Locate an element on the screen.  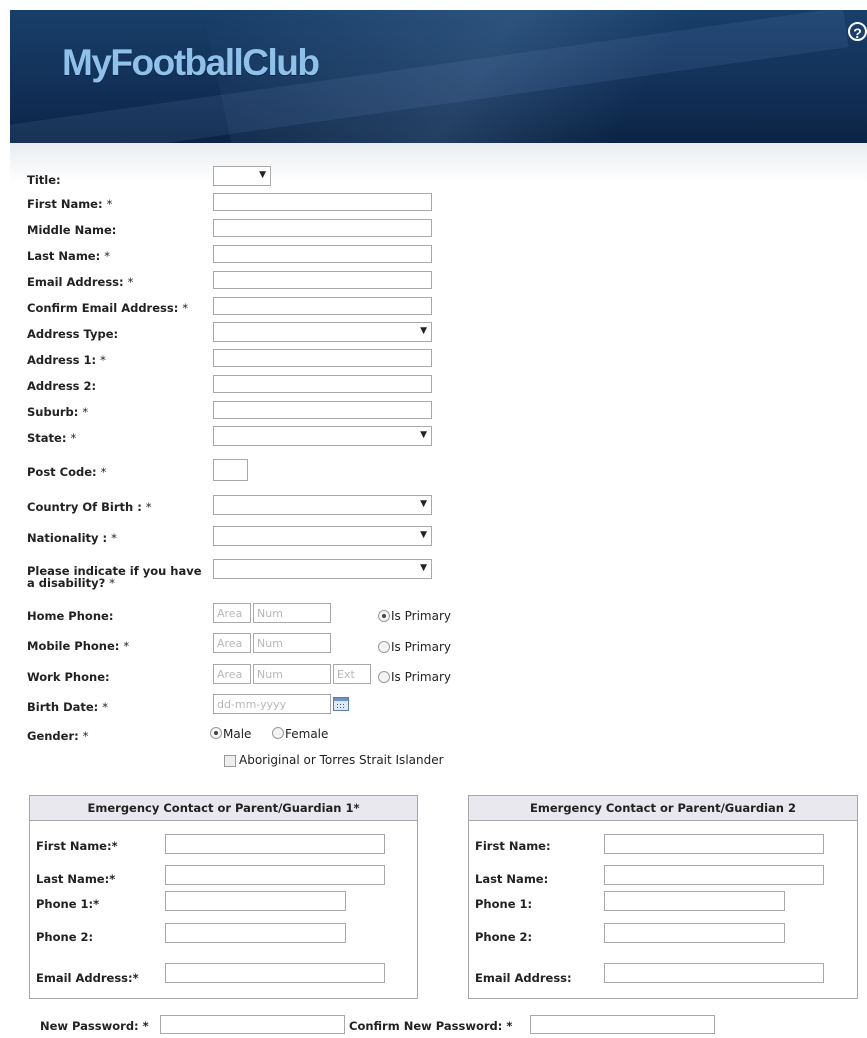
address1-input is located at coordinates (322, 358).